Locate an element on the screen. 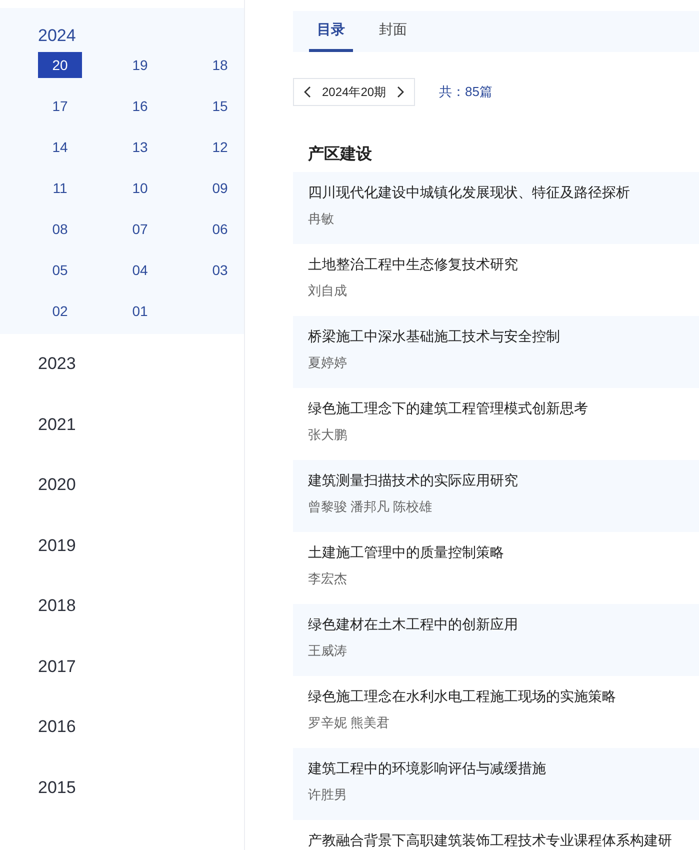 This screenshot has height=850, width=699. article-title: 桥梁施工中深水基础施工技术与安全控制 is located at coordinates (496, 337).